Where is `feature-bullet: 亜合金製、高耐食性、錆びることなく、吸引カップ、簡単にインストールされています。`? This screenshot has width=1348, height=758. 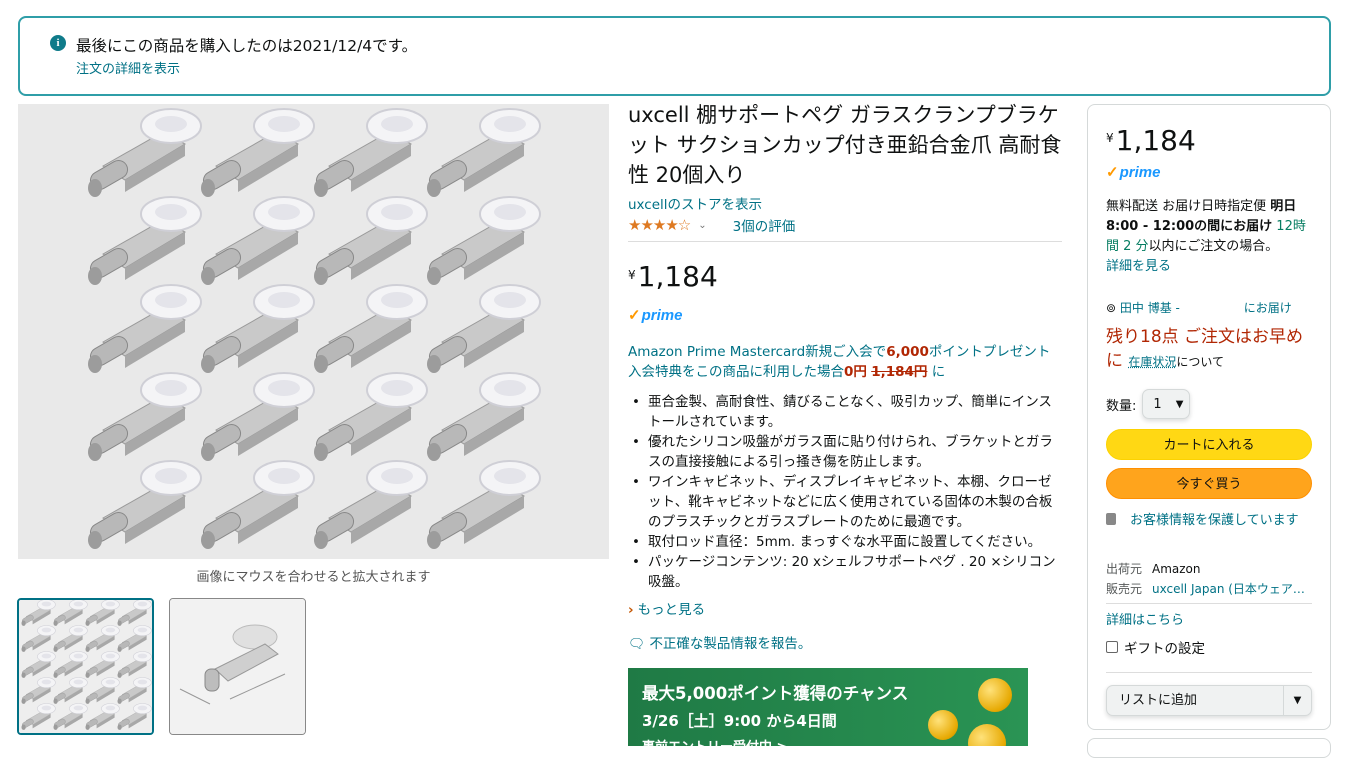
feature-bullet: 亜合金製、高耐食性、錆びることなく、吸引カップ、簡単にインストールされています。 is located at coordinates (845, 412).